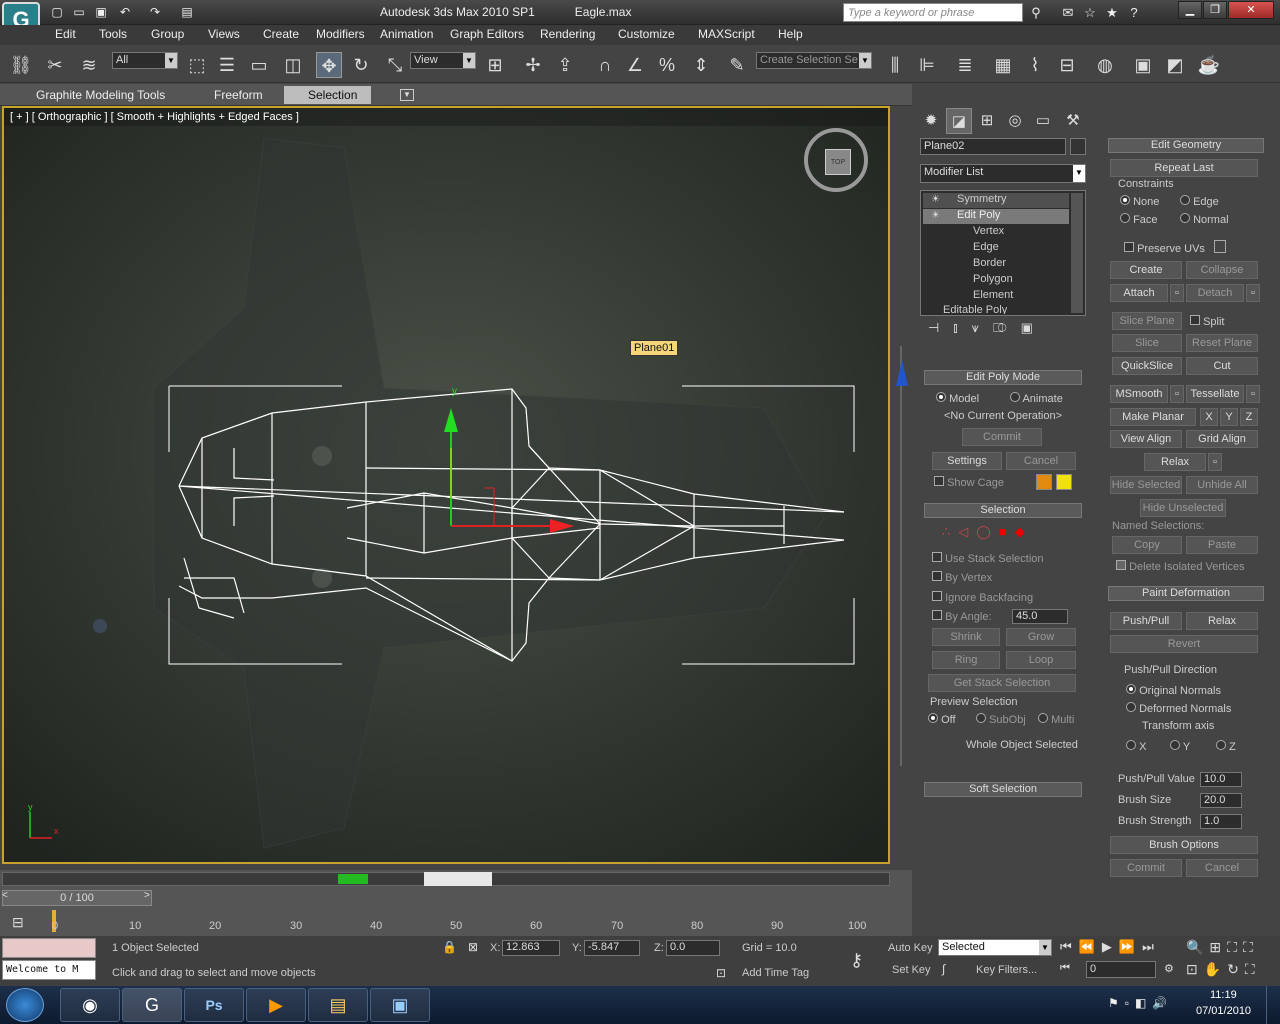 Image resolution: width=1280 pixels, height=1024 pixels. Describe the element at coordinates (328, 95) in the screenshot. I see `tab-selection: Selection` at that location.